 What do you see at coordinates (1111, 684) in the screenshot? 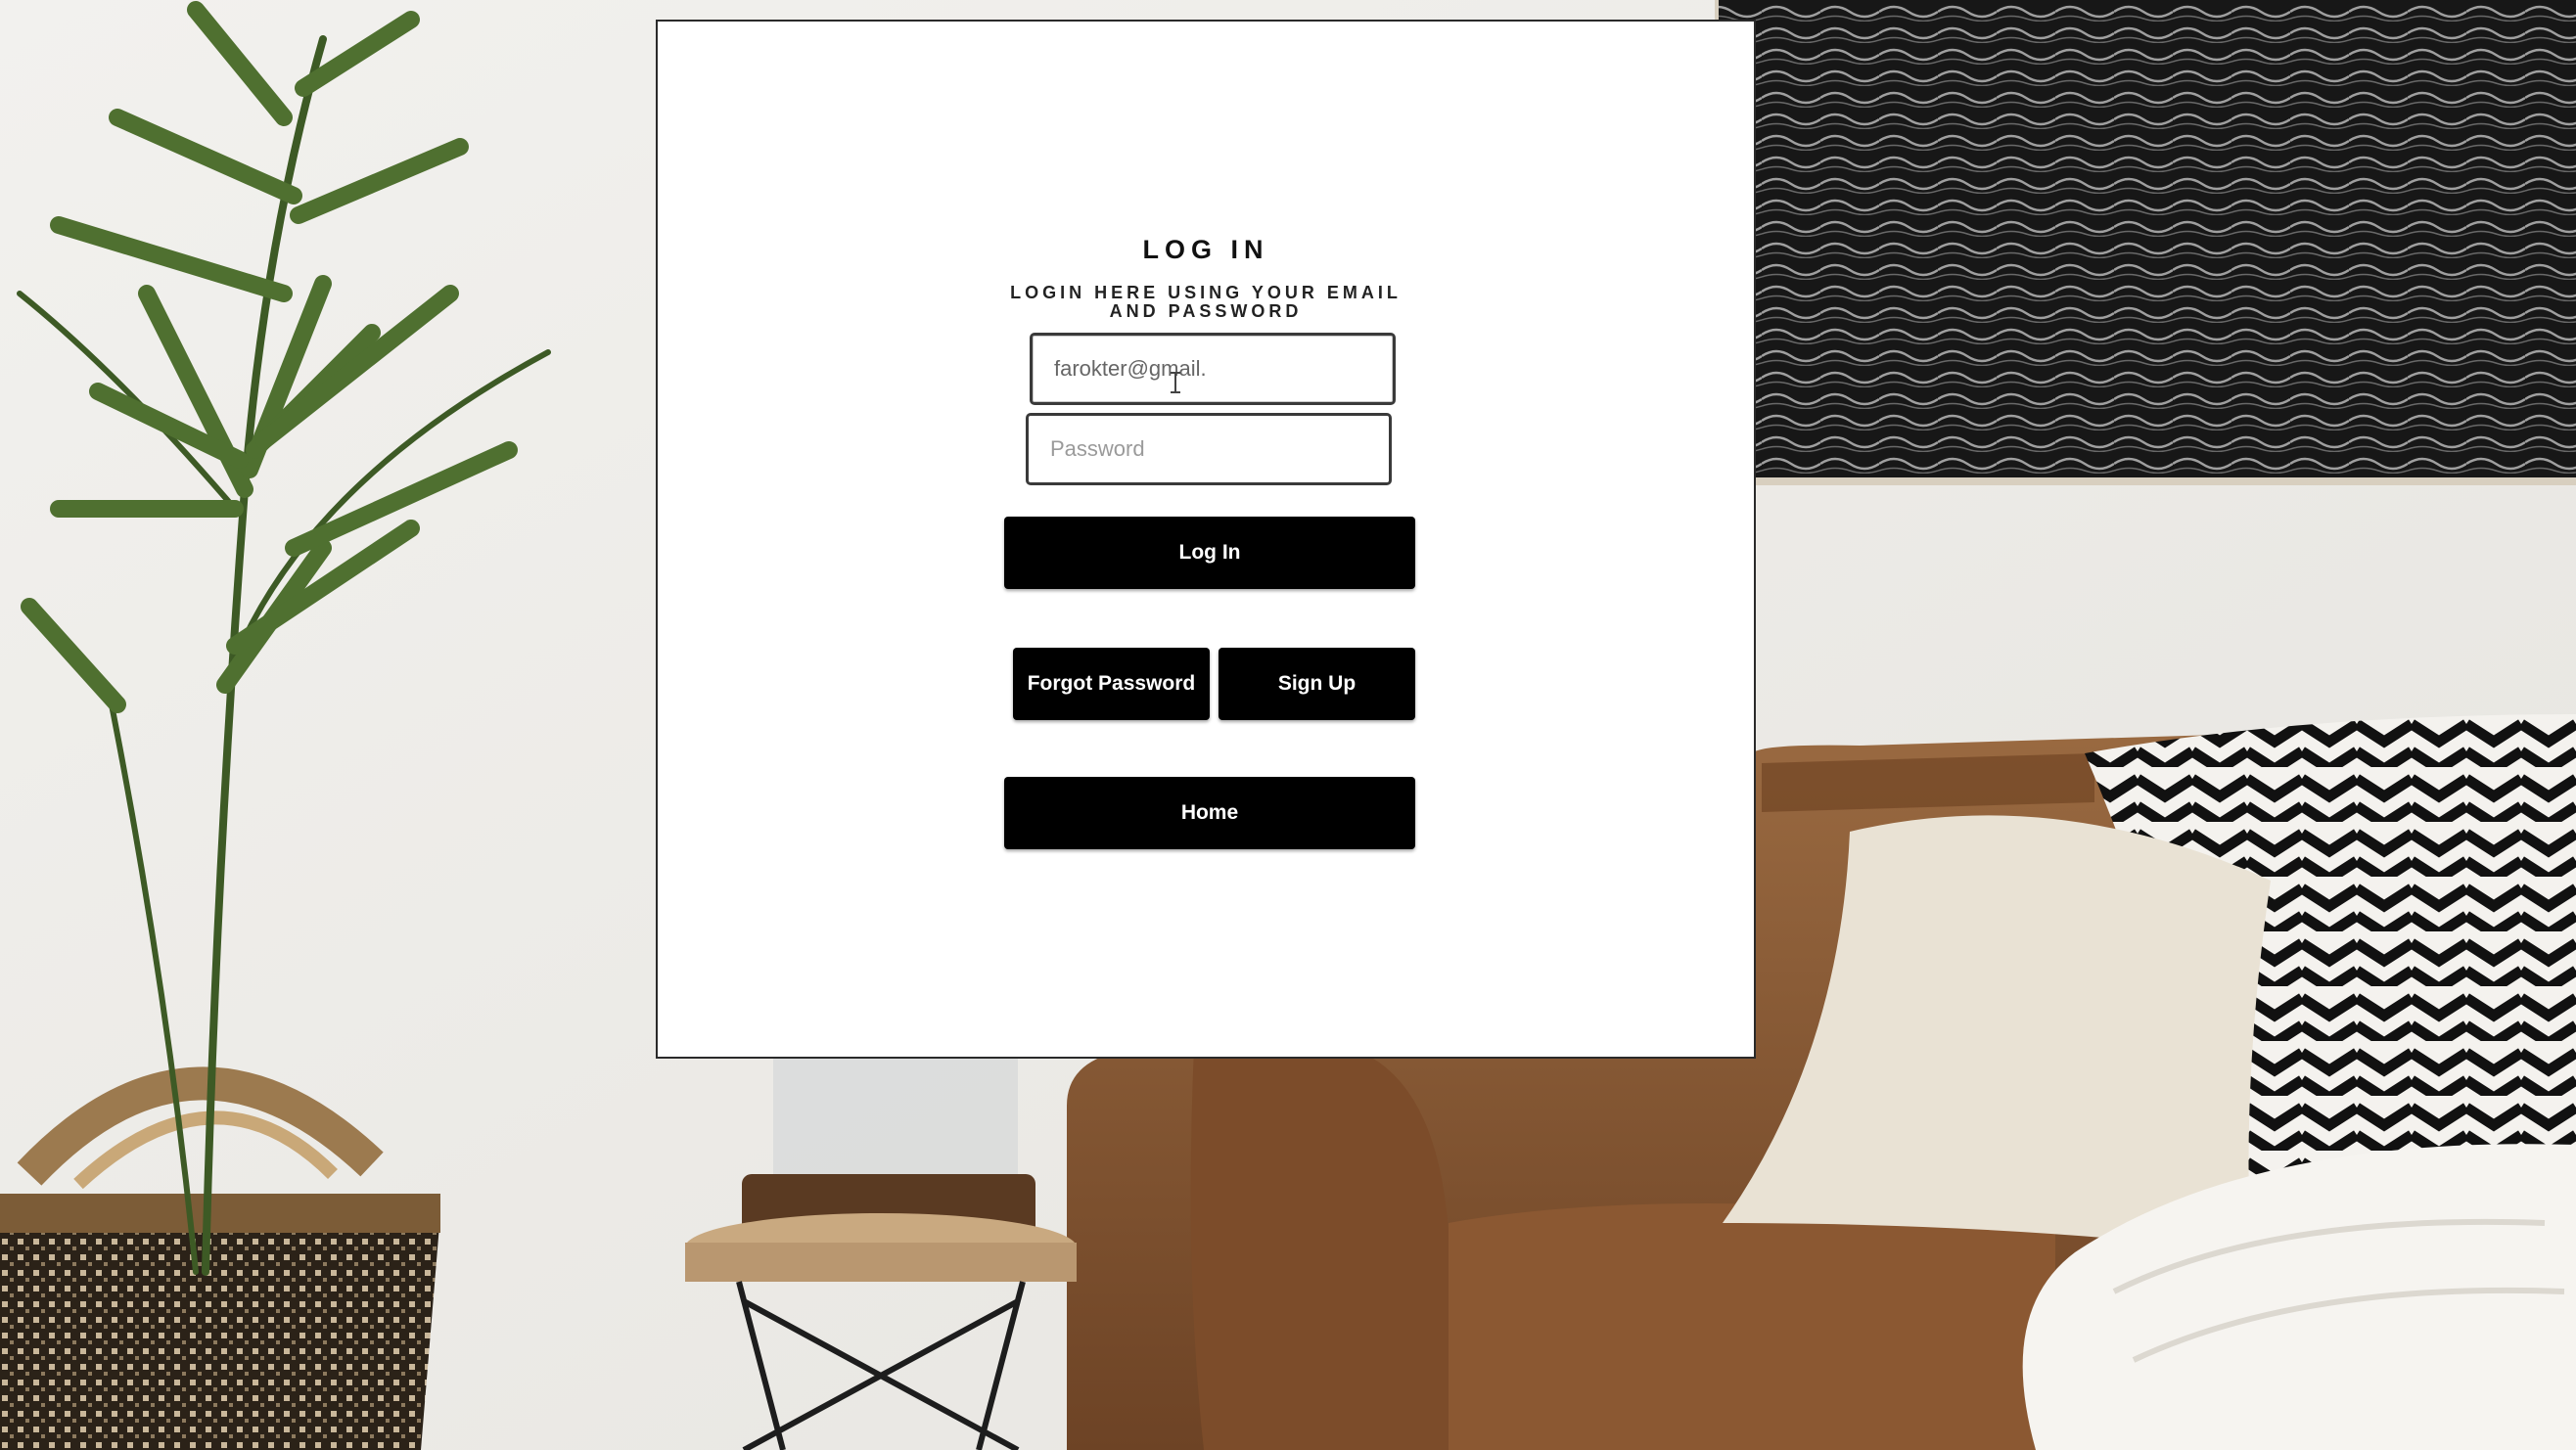
I see `forgot-password-button: Forgot Password` at bounding box center [1111, 684].